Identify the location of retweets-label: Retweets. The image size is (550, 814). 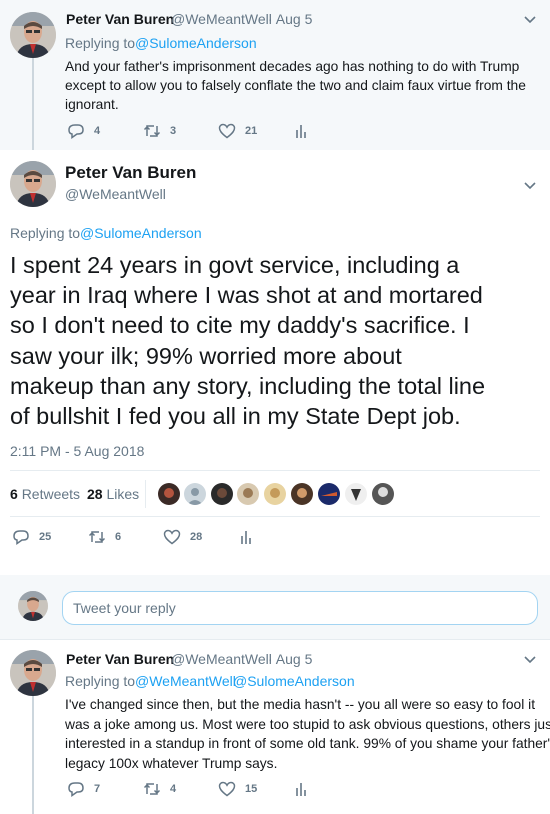
(51, 494).